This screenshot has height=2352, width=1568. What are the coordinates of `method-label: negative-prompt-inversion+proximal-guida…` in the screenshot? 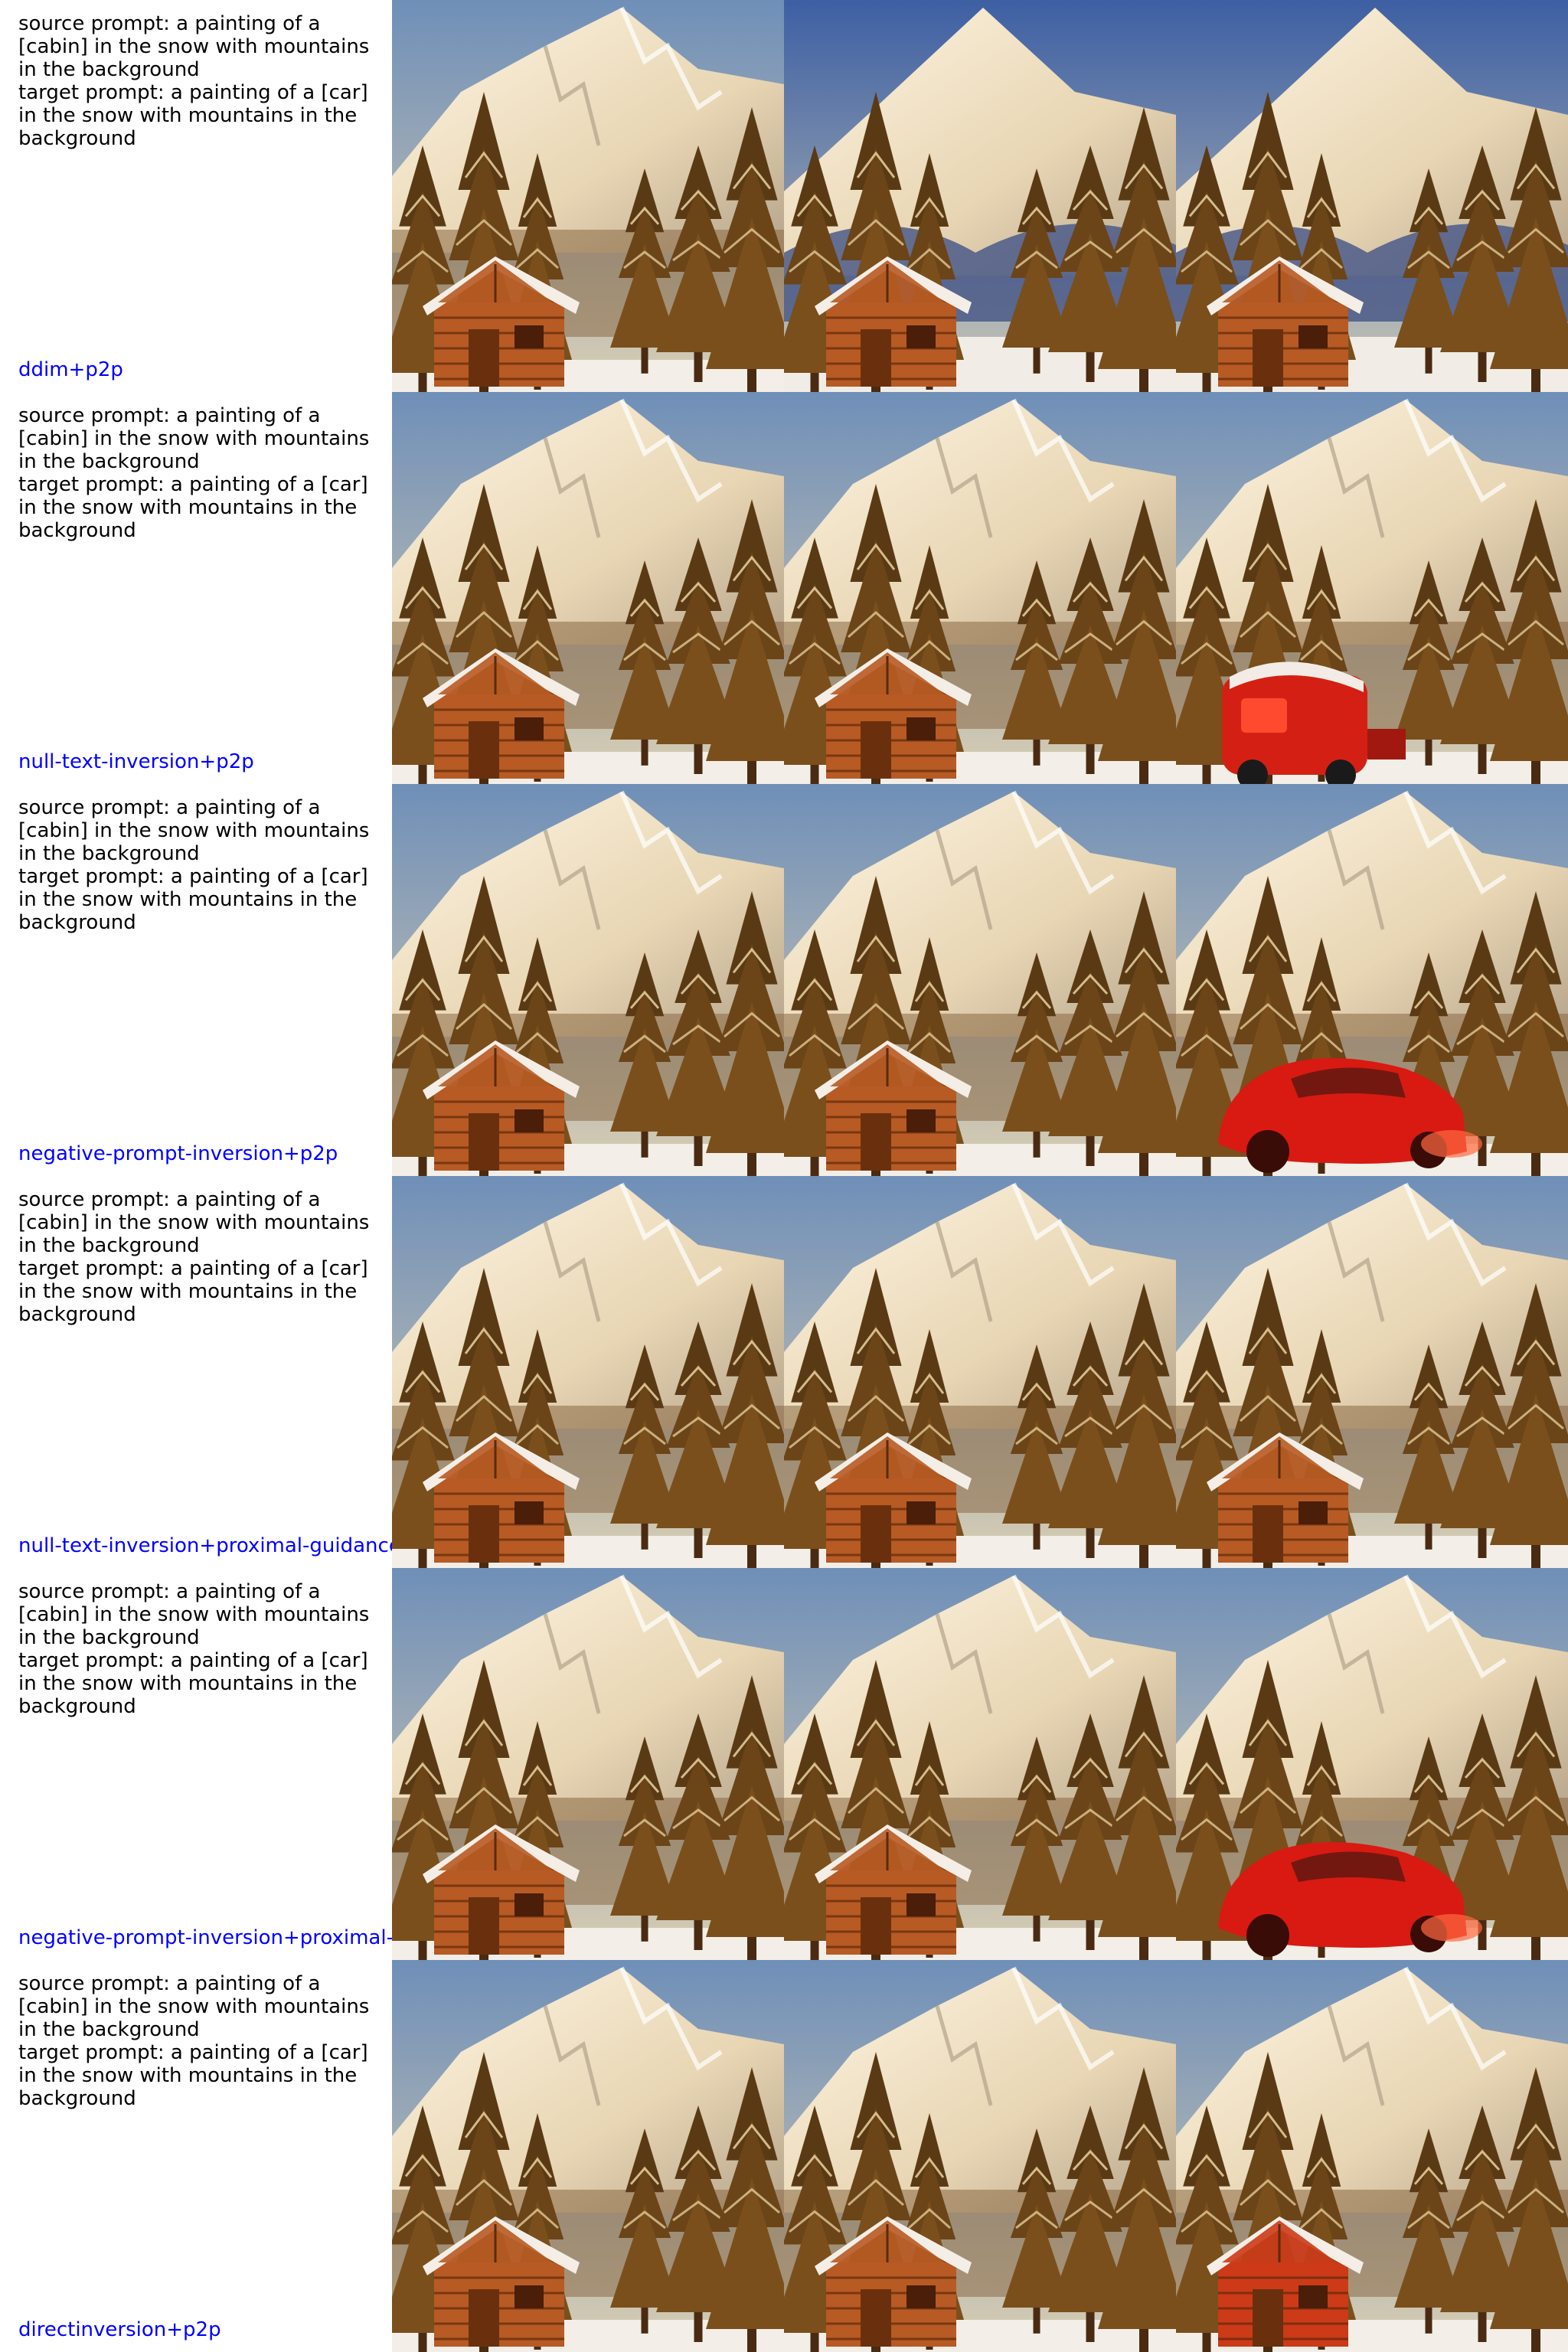 It's located at (205, 1937).